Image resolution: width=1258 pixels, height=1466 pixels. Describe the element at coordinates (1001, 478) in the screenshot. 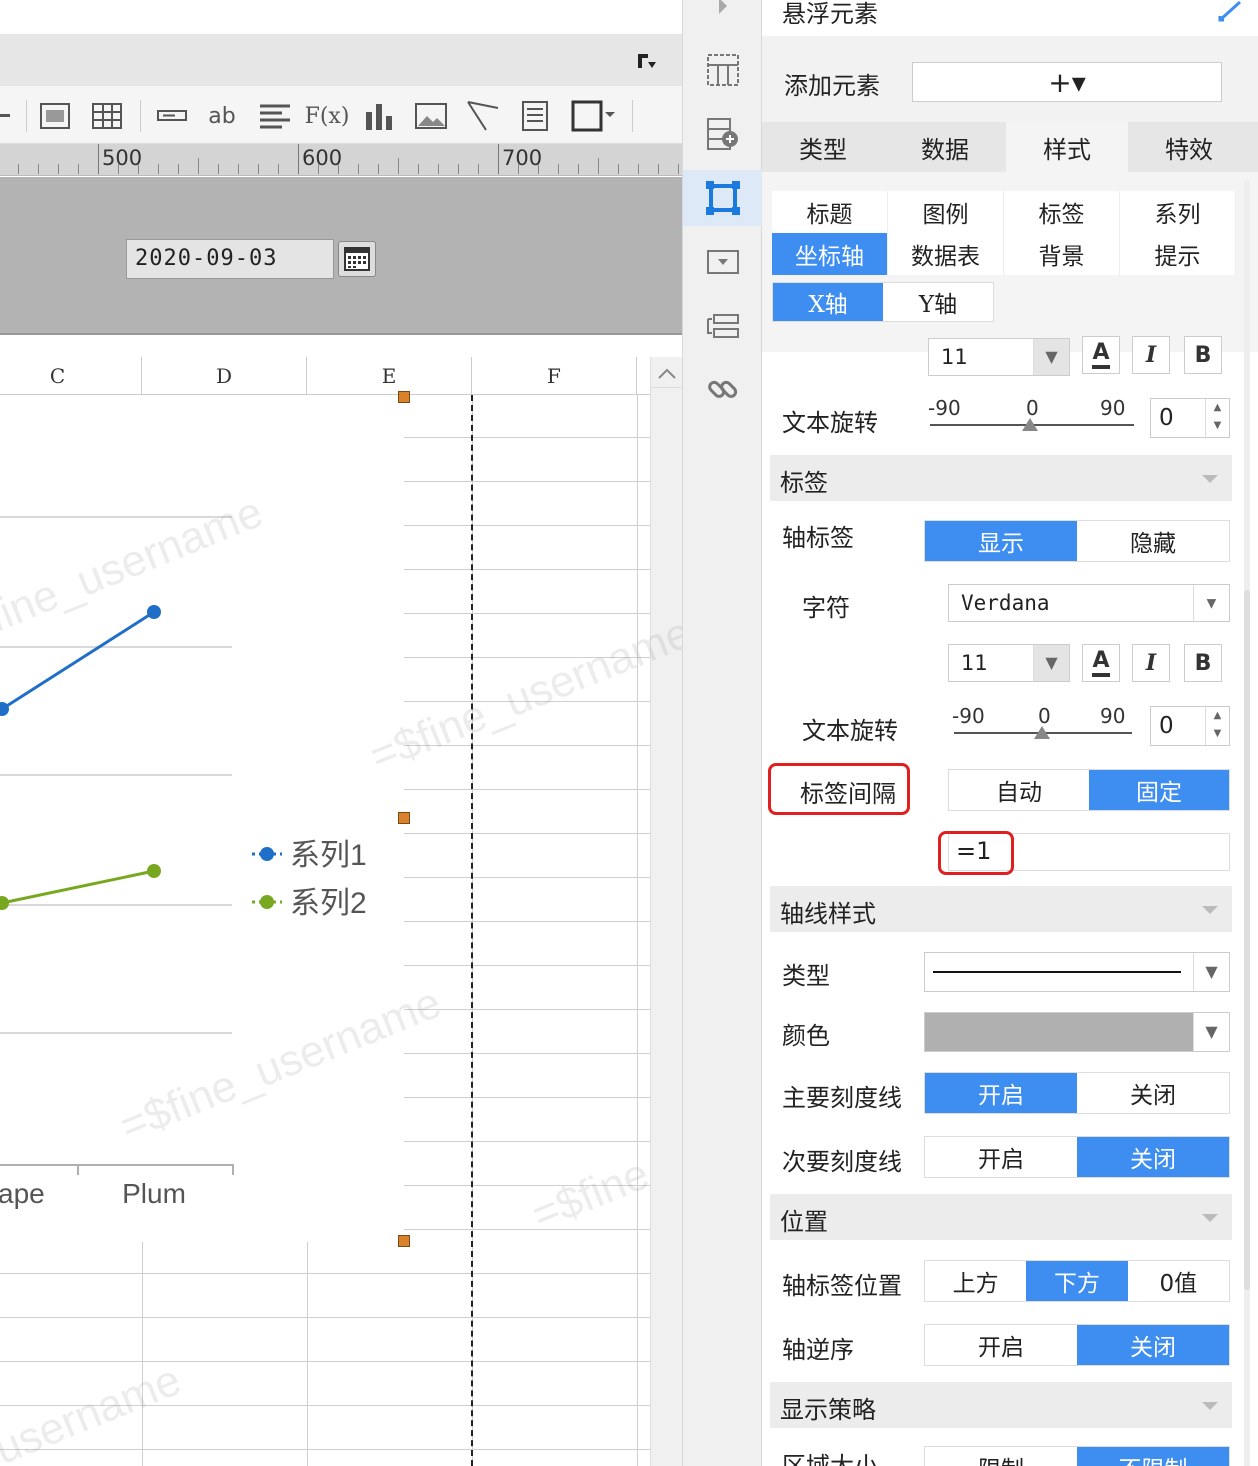

I see `section-label: 标签` at that location.